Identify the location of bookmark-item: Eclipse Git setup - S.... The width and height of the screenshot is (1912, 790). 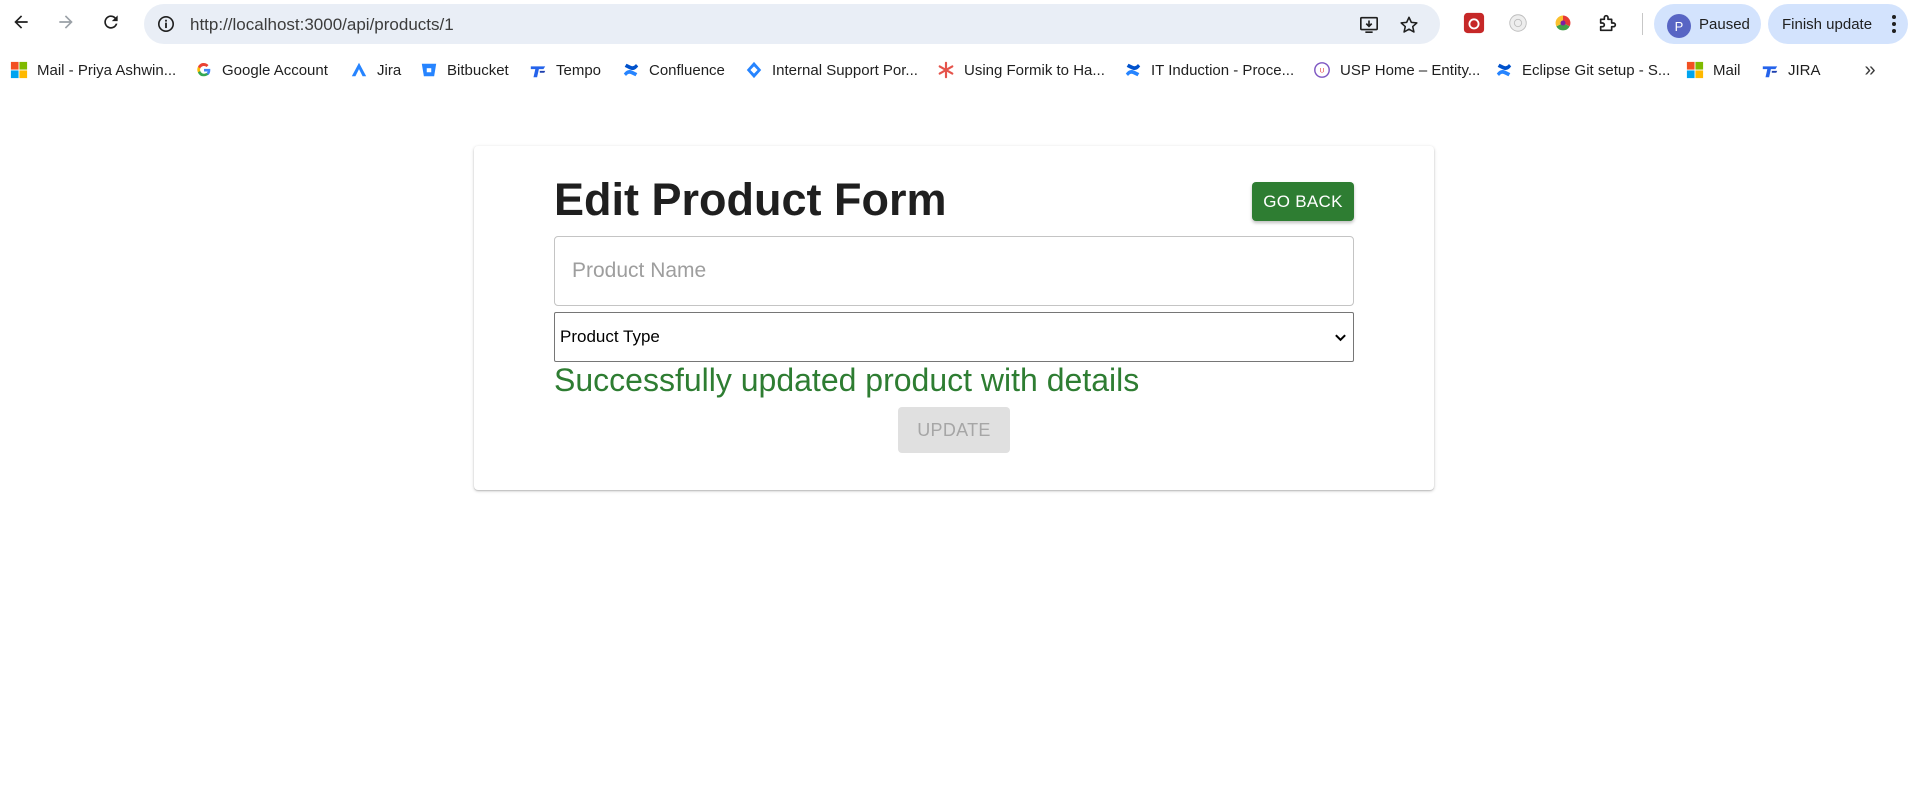
(1582, 70).